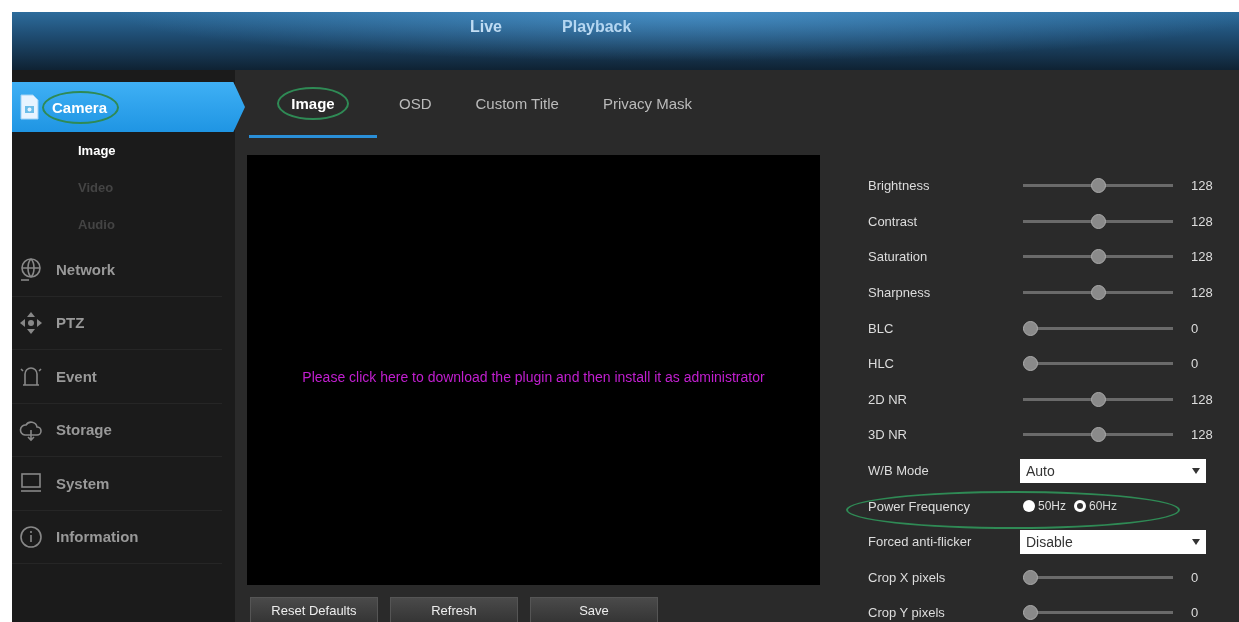  Describe the element at coordinates (117, 377) in the screenshot. I see `sidebar-item: Event` at that location.